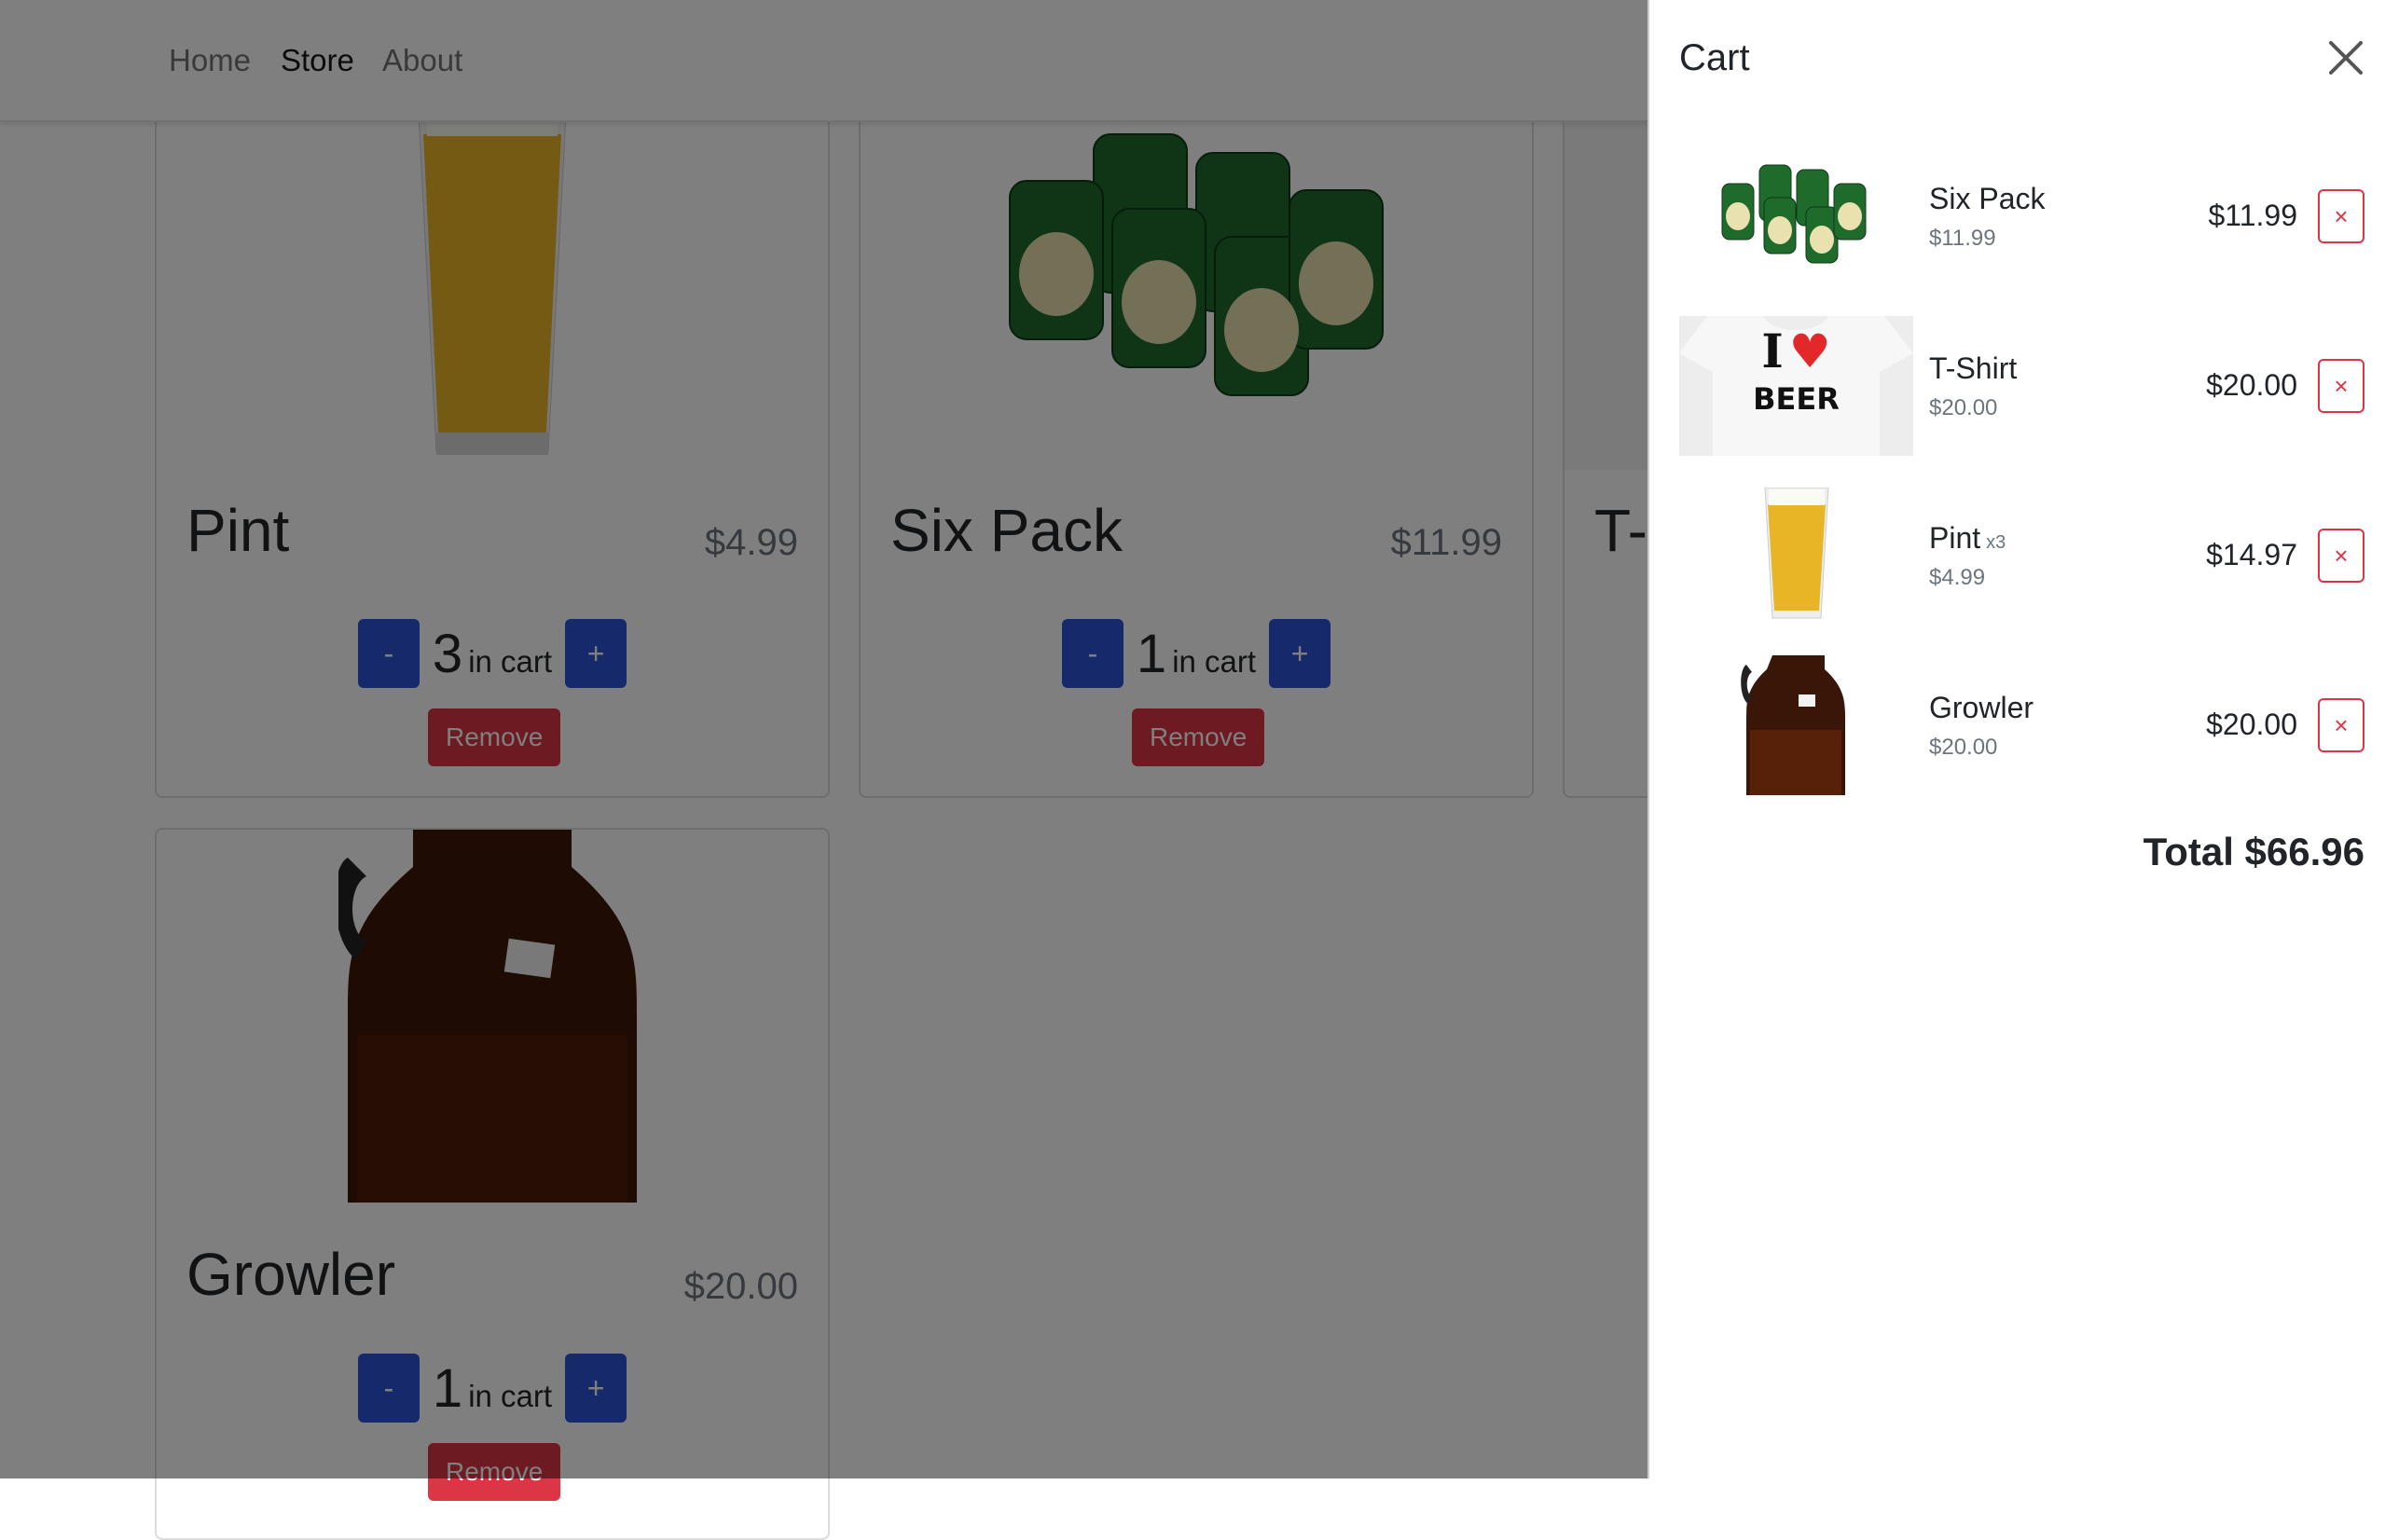 The image size is (2385, 1540). Describe the element at coordinates (2253, 215) in the screenshot. I see `cart-item-line-total: $11.99` at that location.